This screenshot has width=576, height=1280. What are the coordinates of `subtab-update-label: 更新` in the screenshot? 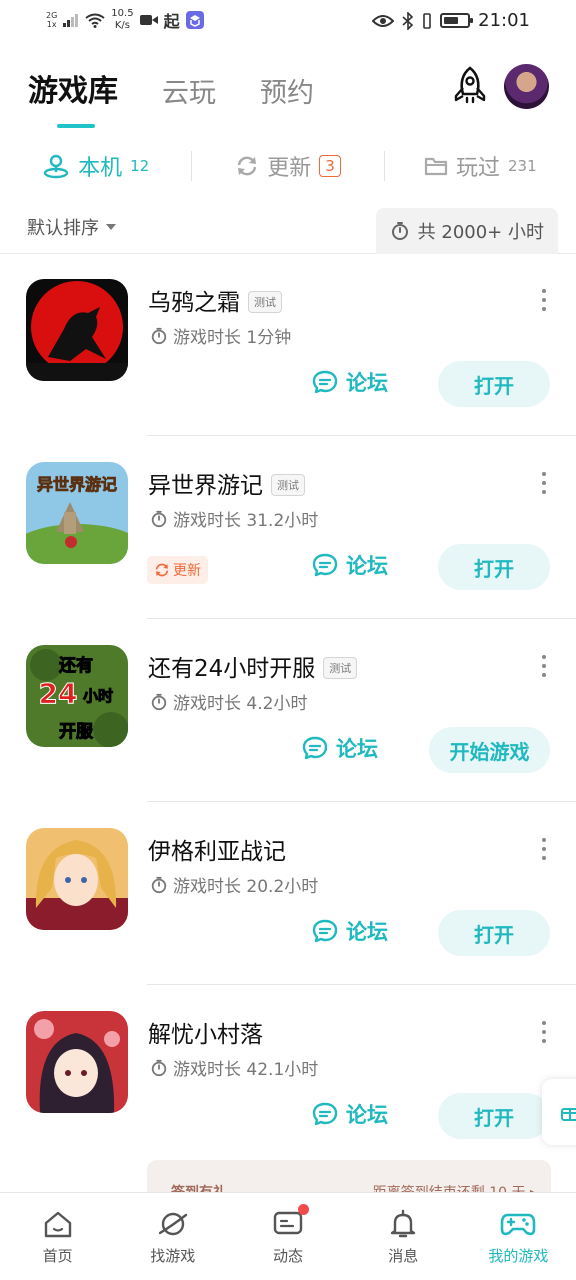 It's located at (289, 168).